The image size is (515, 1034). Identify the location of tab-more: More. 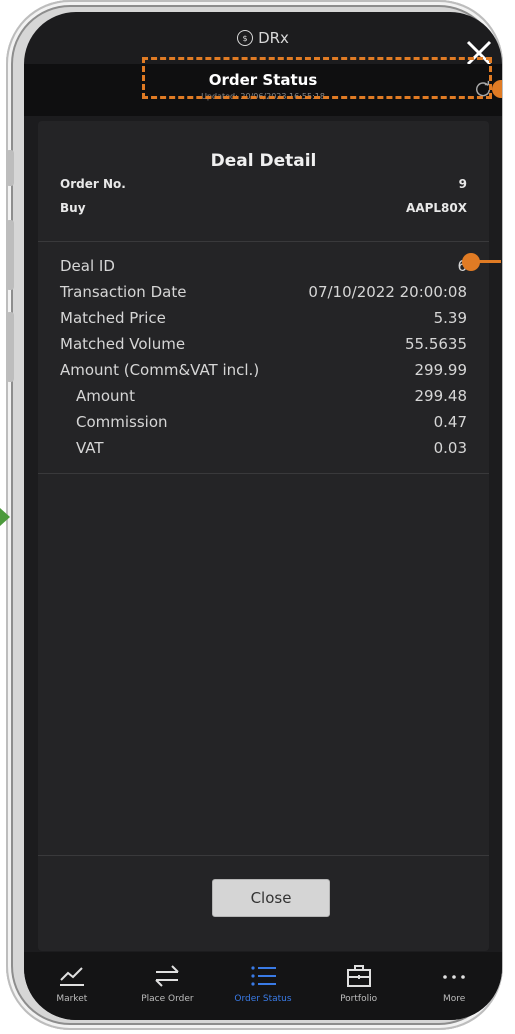
(454, 983).